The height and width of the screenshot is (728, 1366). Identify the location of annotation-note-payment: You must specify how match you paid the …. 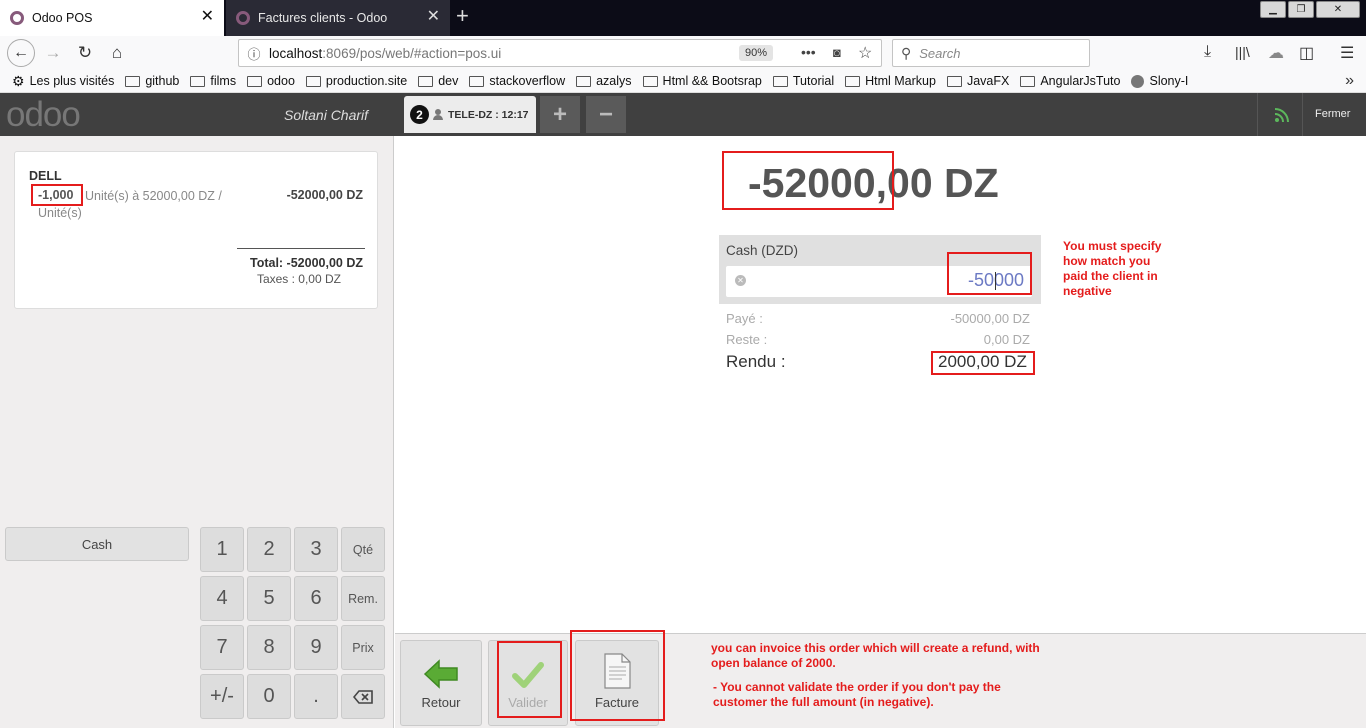
(1112, 268).